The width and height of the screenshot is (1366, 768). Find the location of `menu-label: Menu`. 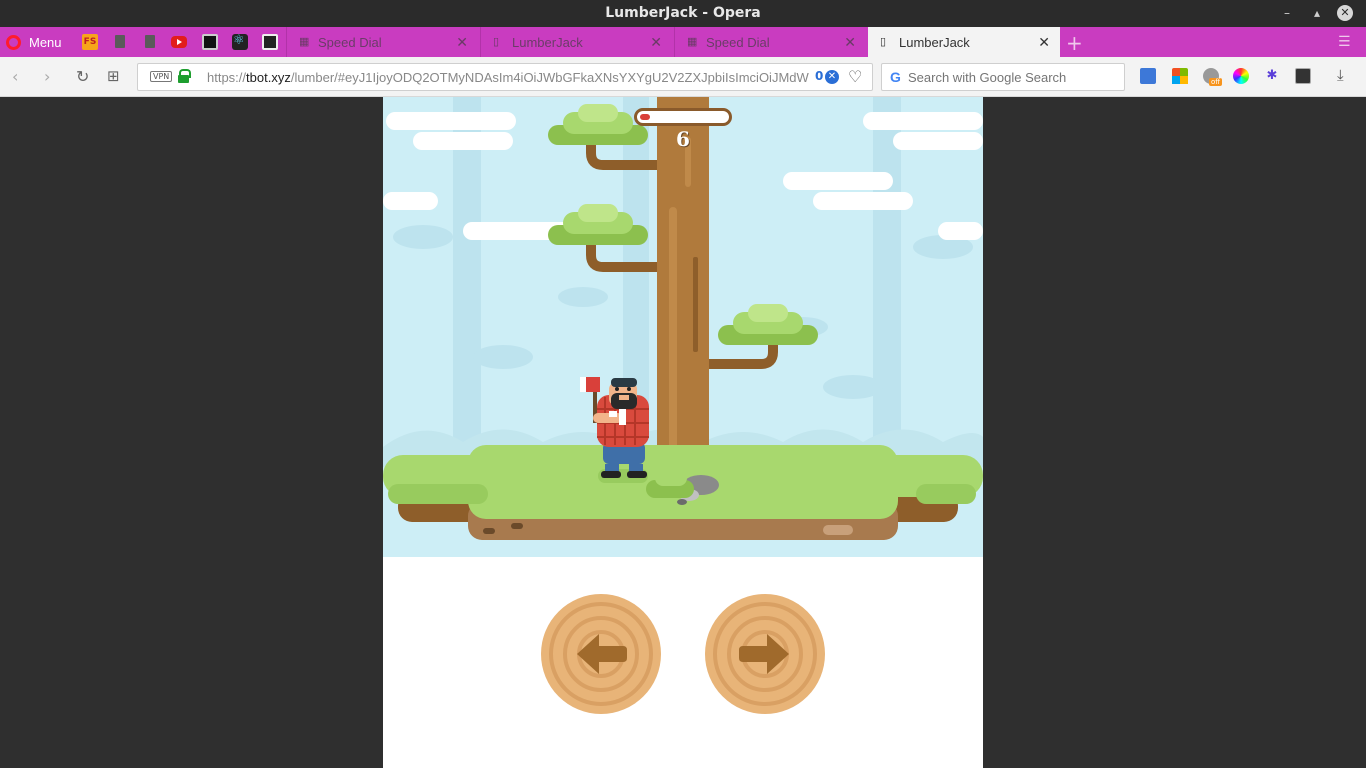

menu-label: Menu is located at coordinates (45, 42).